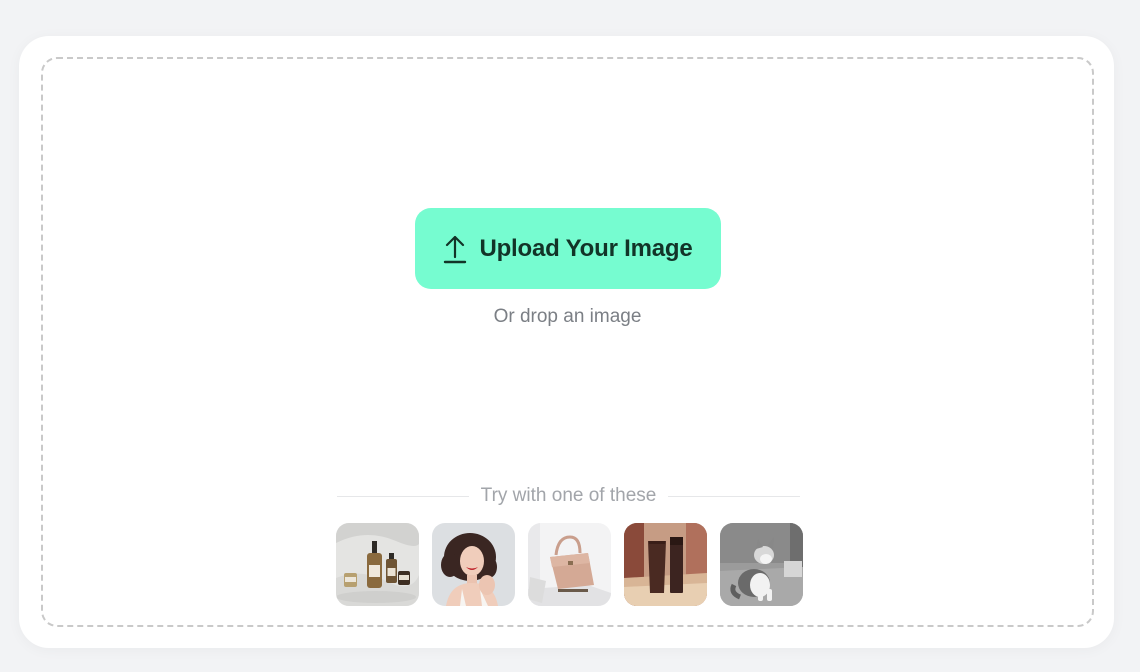  I want to click on skincare-thumbnail-icon, so click(377, 564).